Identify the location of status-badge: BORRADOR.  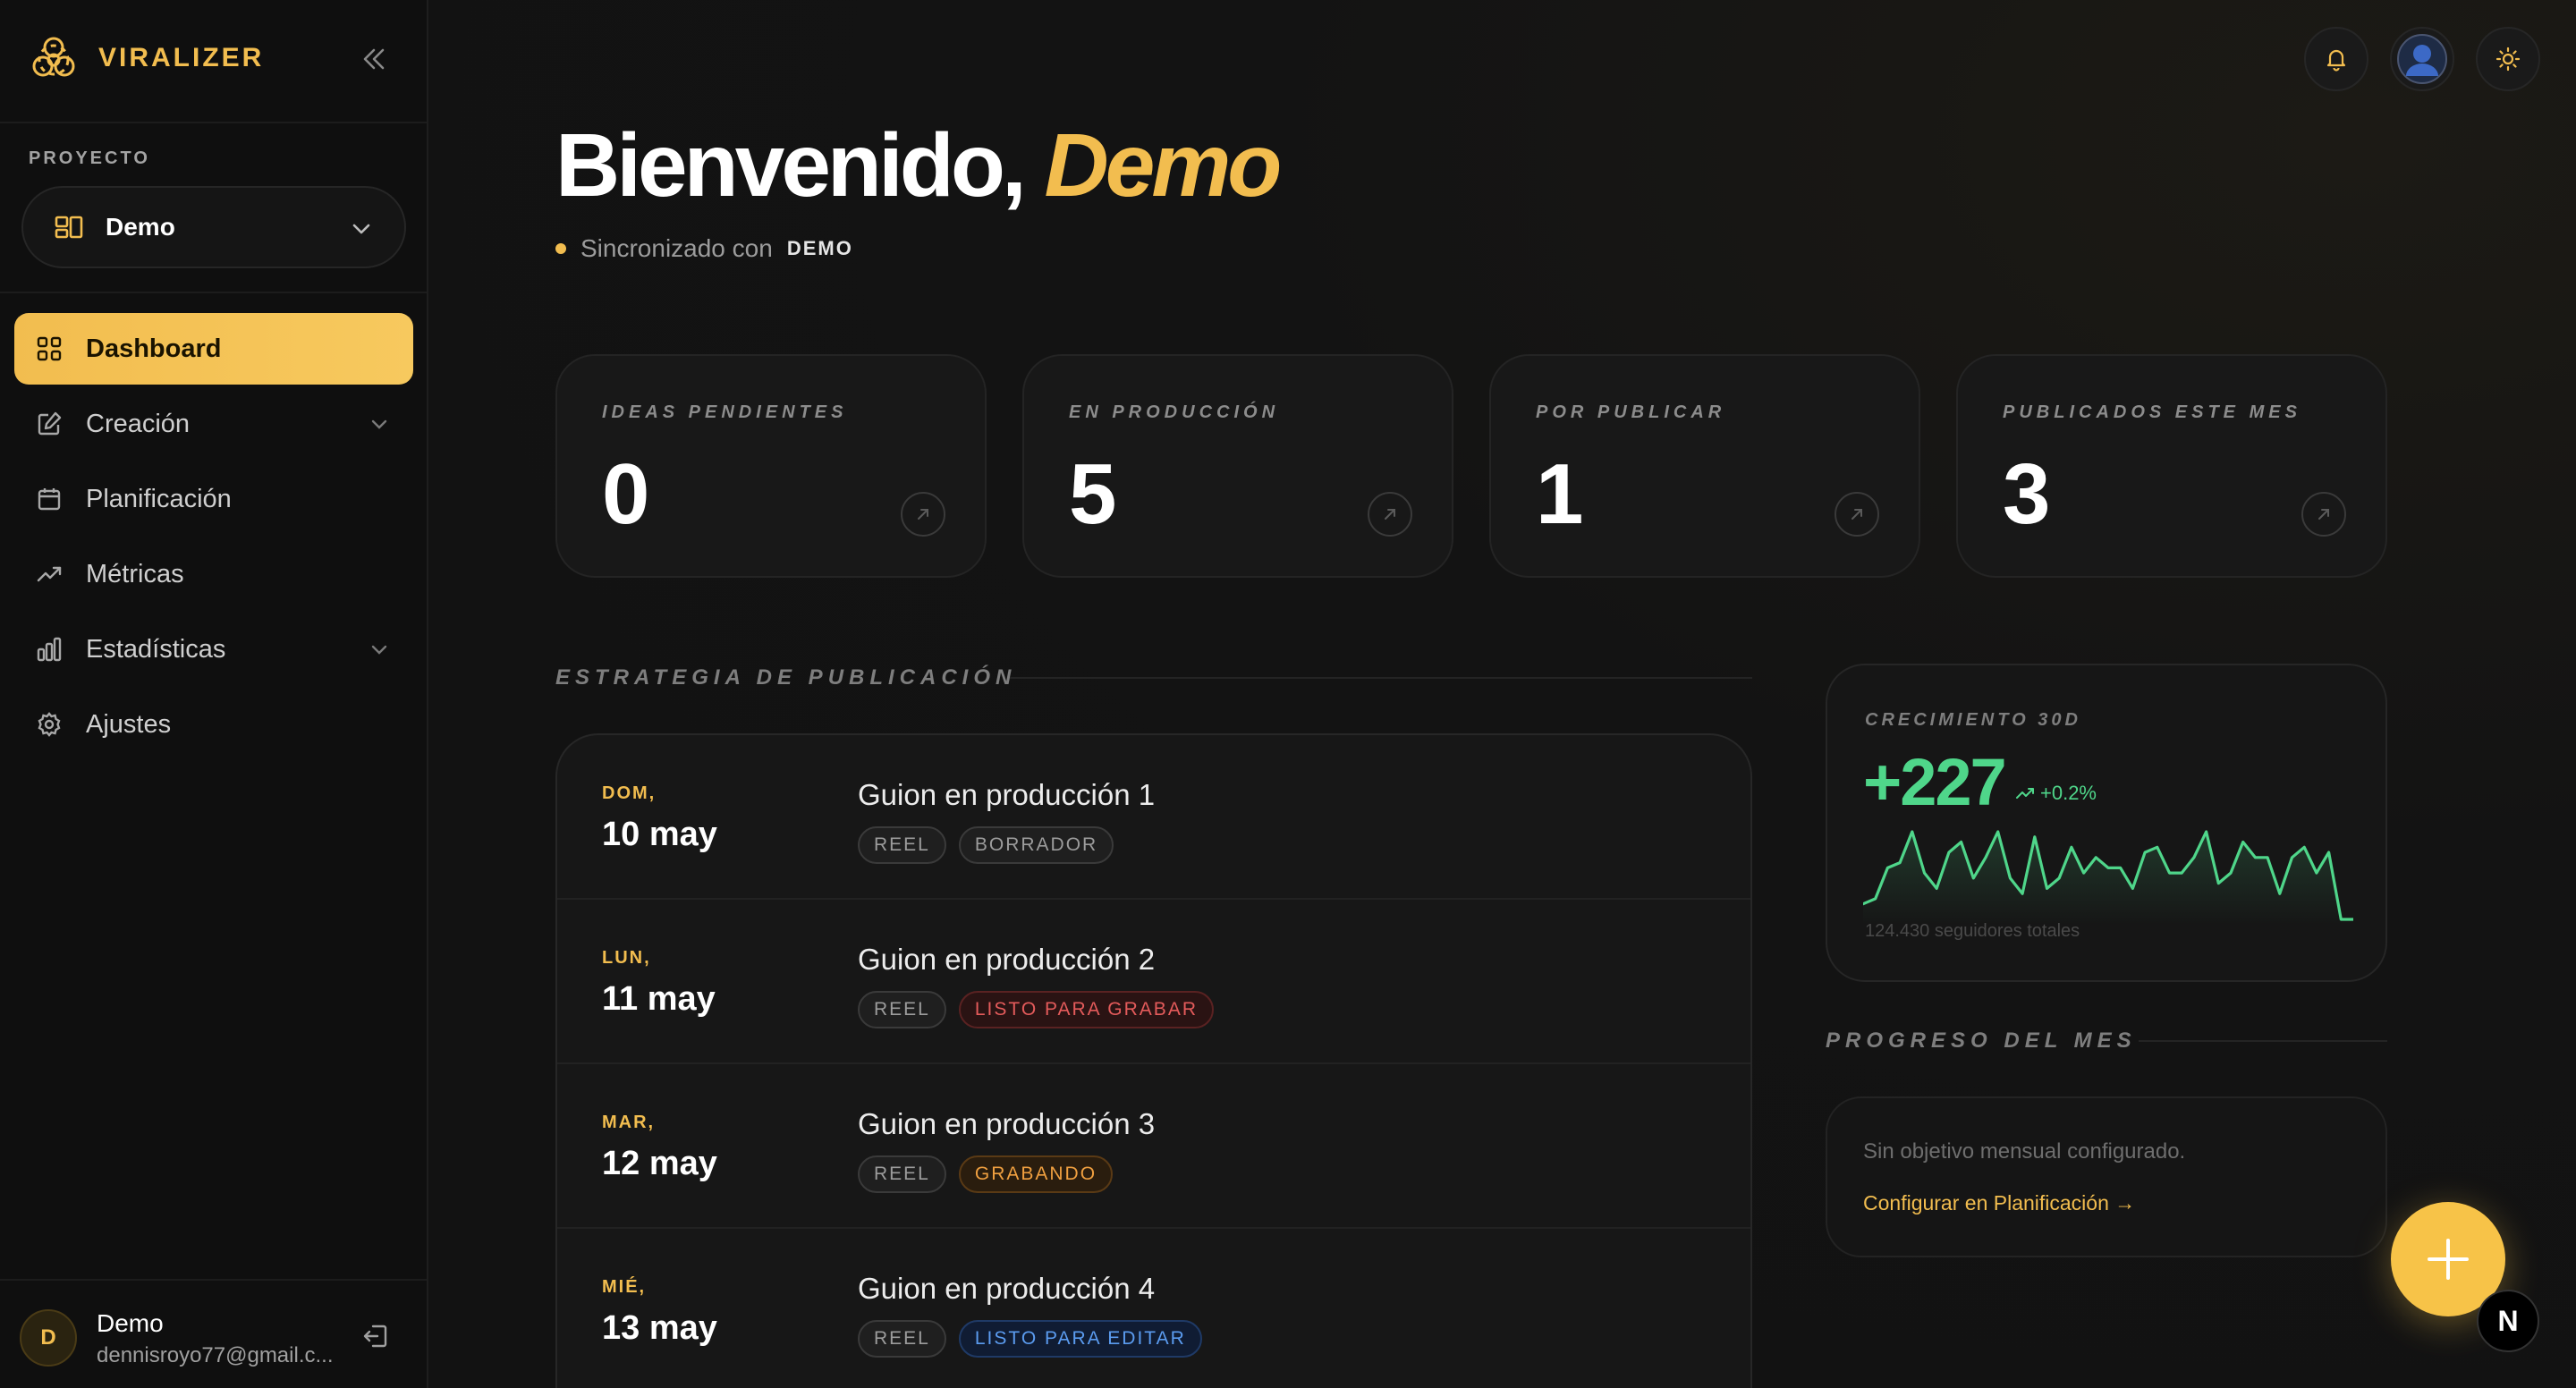
(1036, 845).